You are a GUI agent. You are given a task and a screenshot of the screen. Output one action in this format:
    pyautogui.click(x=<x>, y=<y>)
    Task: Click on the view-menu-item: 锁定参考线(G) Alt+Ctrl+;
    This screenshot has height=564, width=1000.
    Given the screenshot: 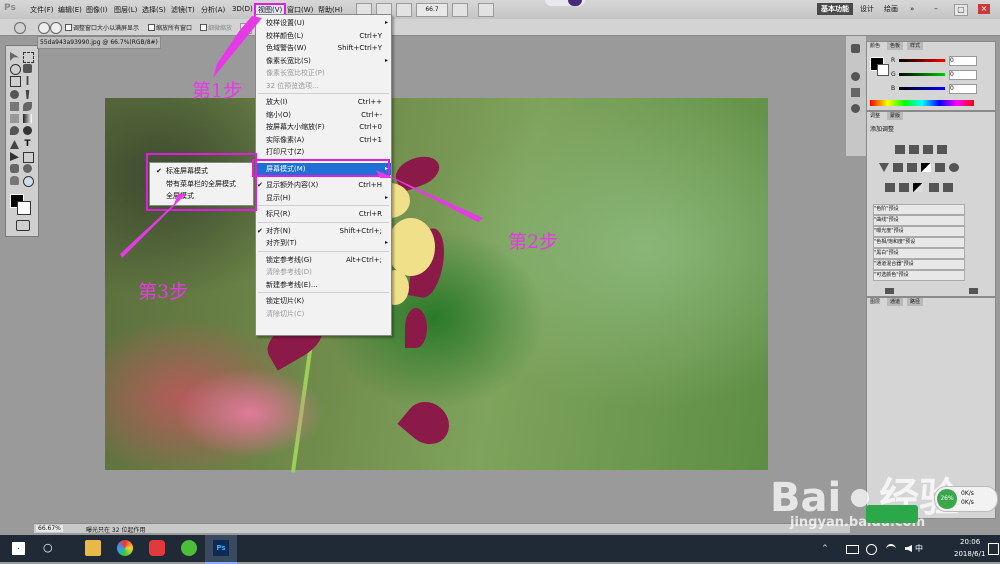 What is the action you would take?
    pyautogui.click(x=323, y=260)
    